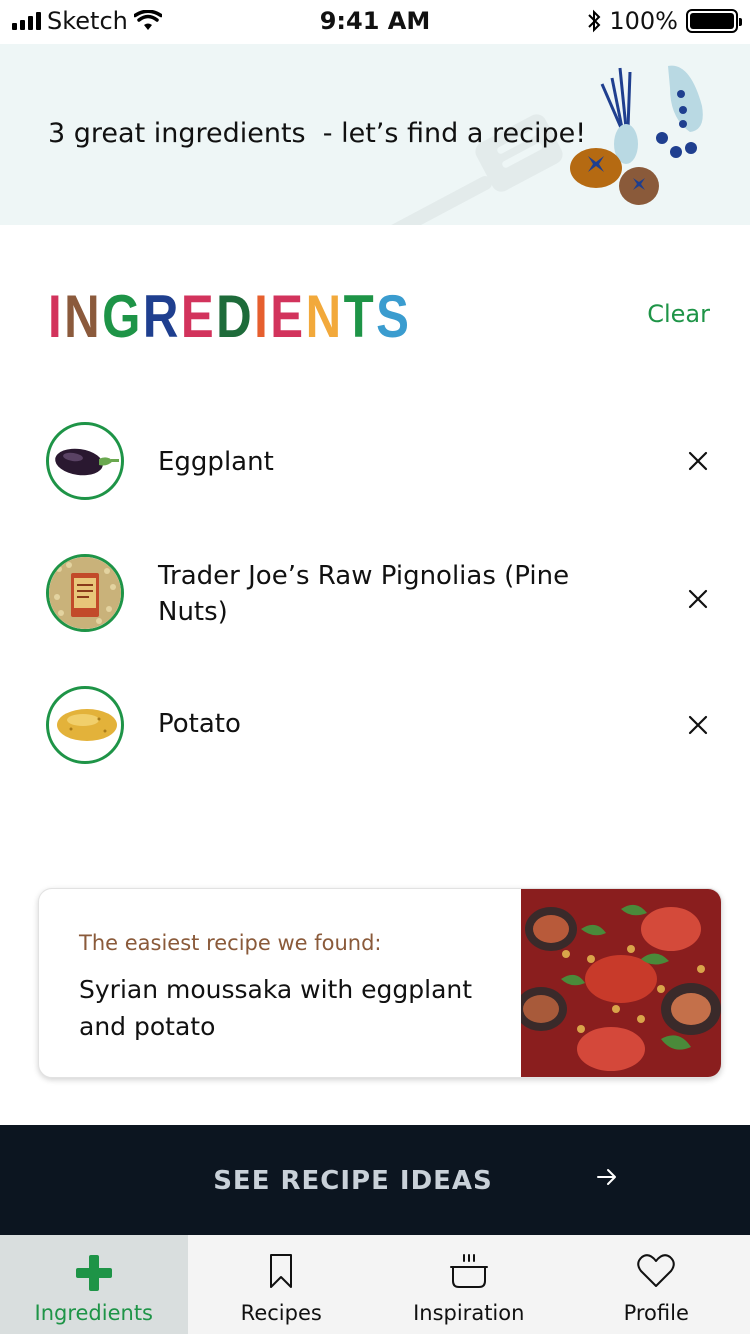  What do you see at coordinates (276, 1008) in the screenshot?
I see `recipe-title: Syrian moussaka with eggplant and potato` at bounding box center [276, 1008].